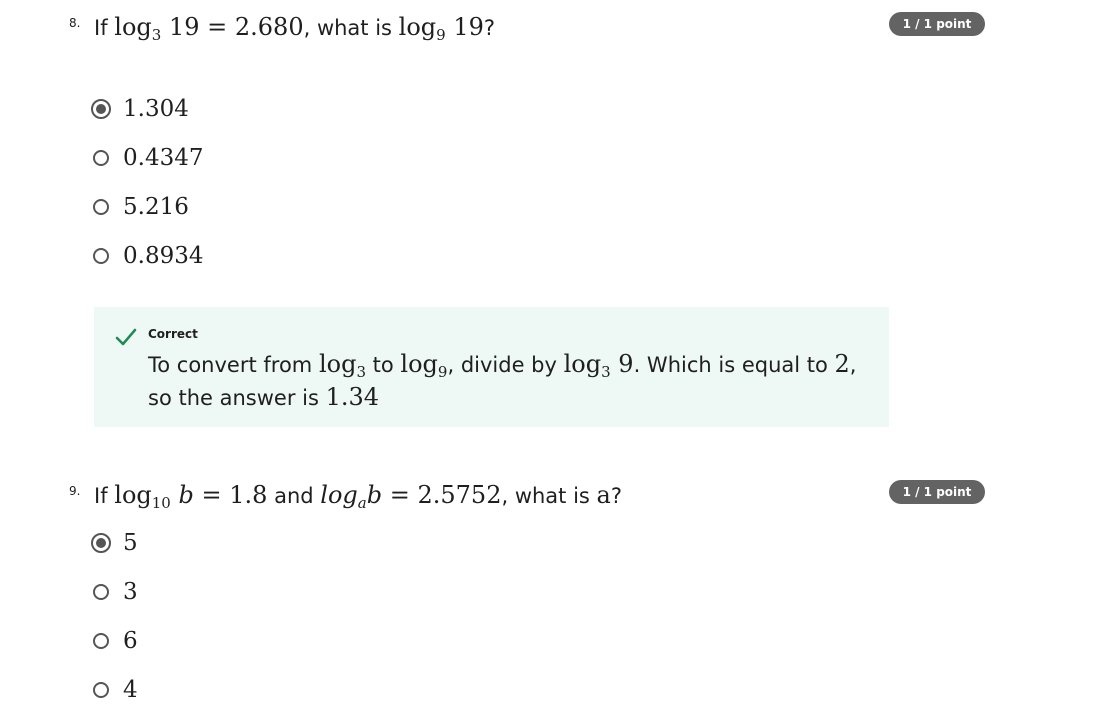 Image resolution: width=1095 pixels, height=705 pixels. What do you see at coordinates (173, 334) in the screenshot?
I see `feedback-status: Correct` at bounding box center [173, 334].